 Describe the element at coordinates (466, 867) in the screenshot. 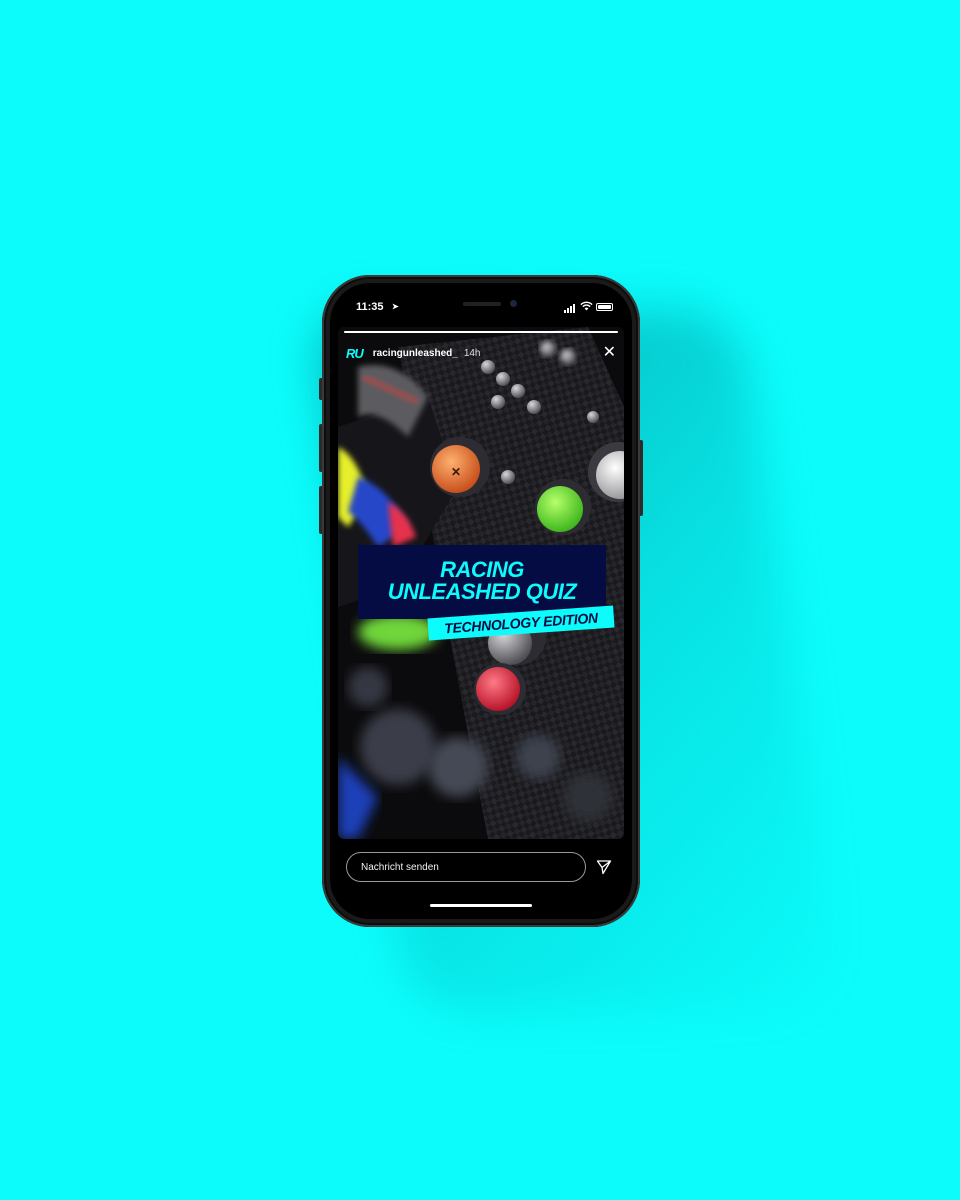

I see `message-input` at that location.